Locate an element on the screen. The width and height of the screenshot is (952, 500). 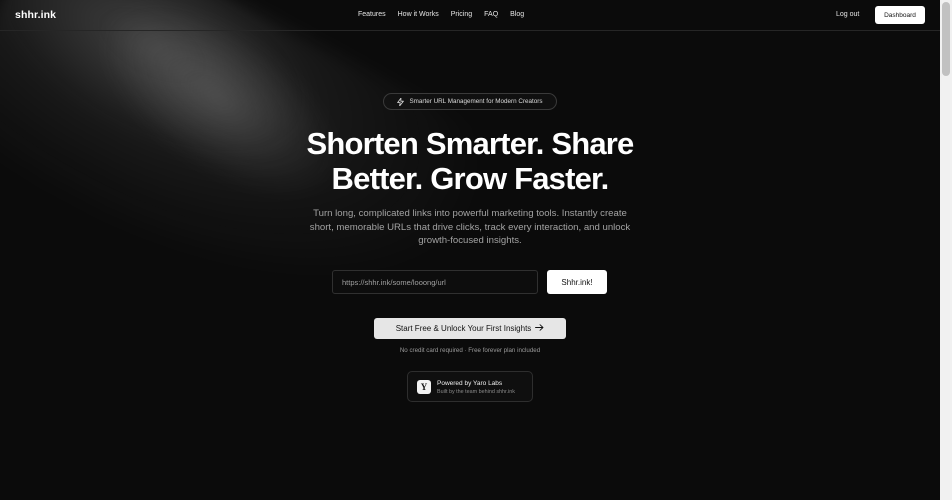
nav-link-features: Features is located at coordinates (372, 14).